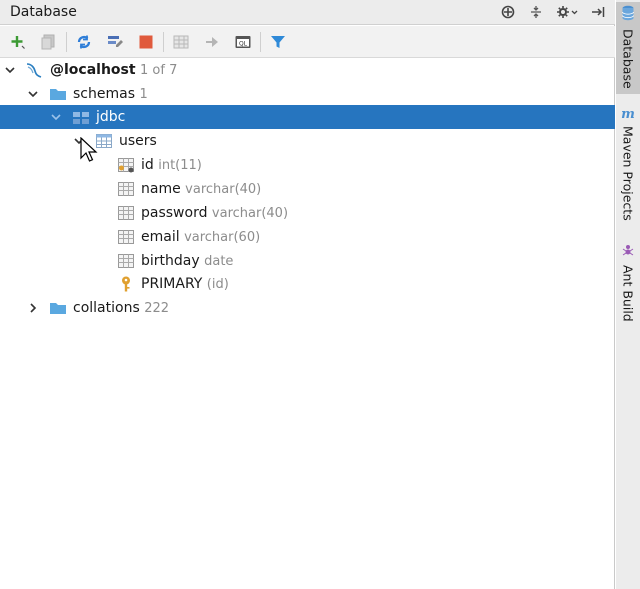 This screenshot has height=589, width=640. I want to click on schemas-label: schemas, so click(104, 94).